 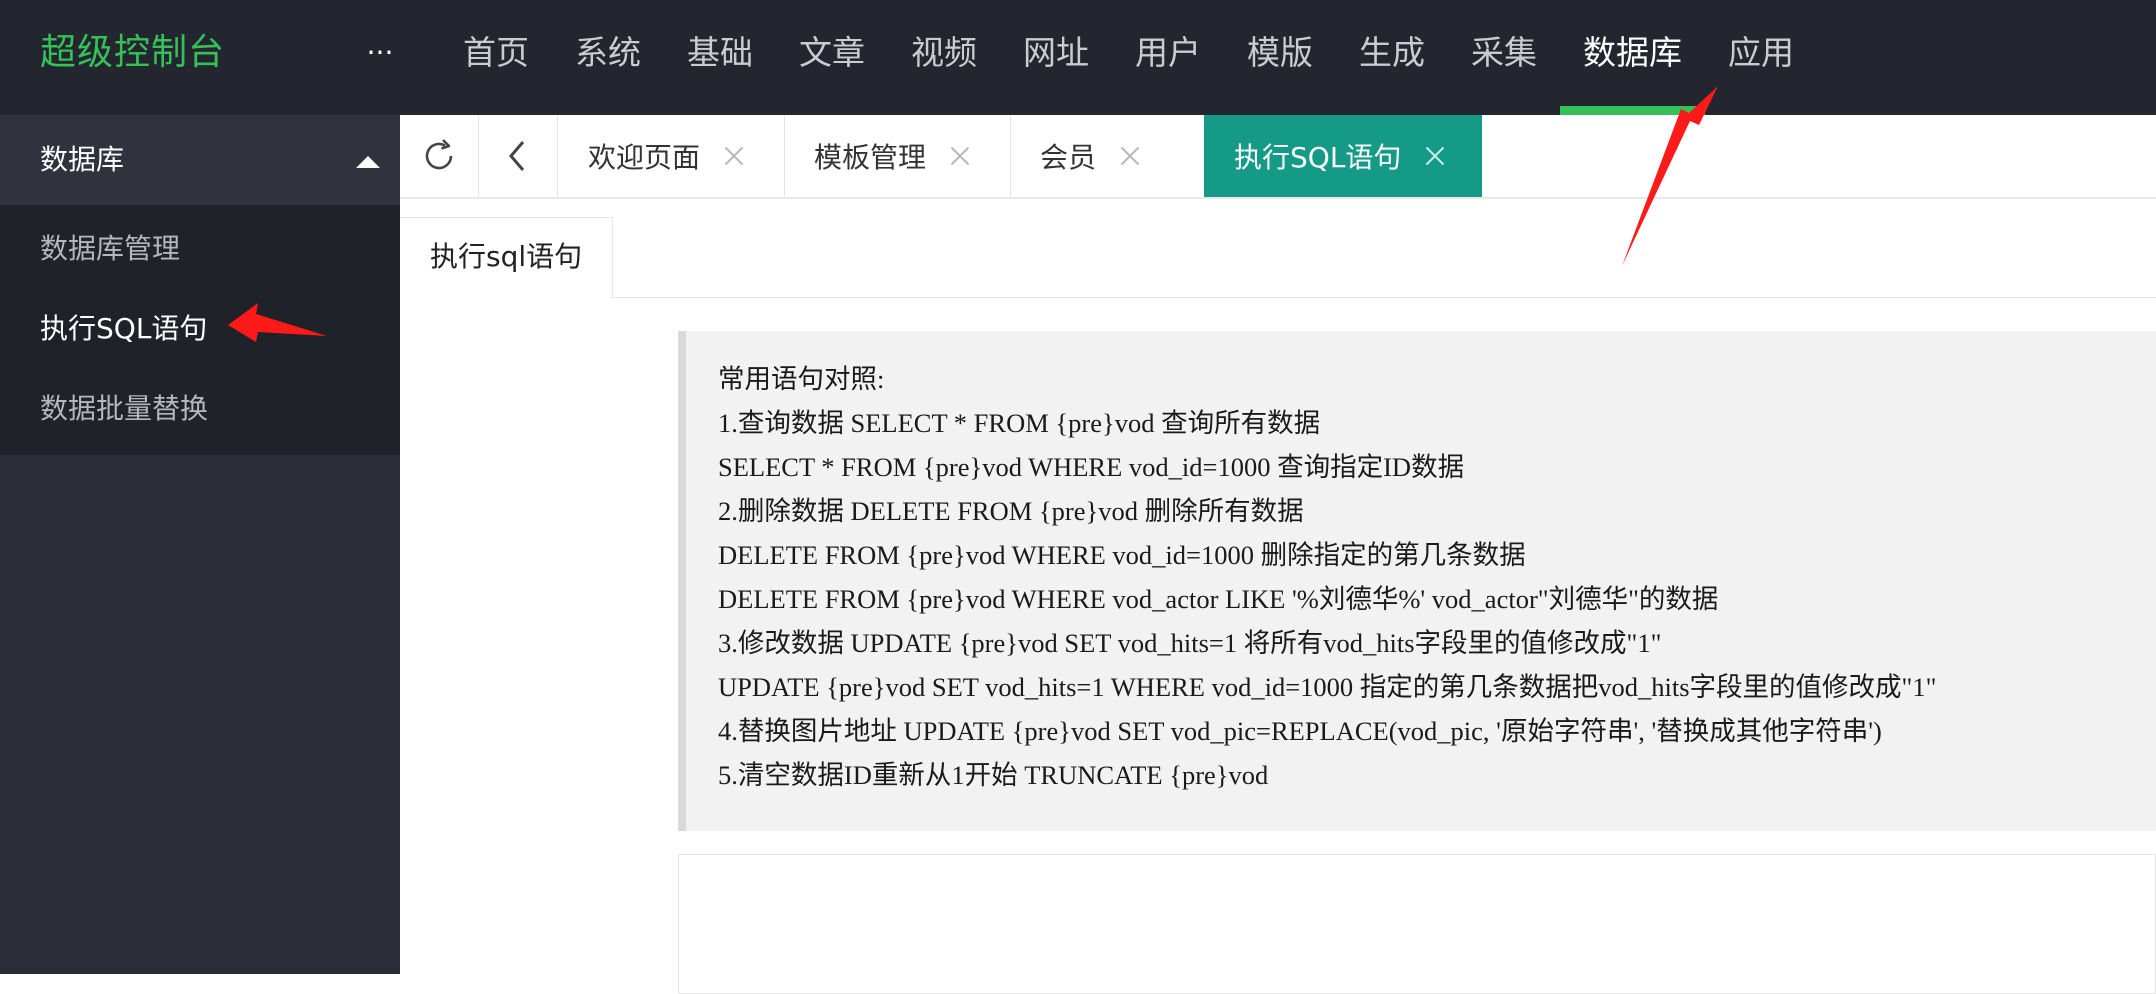 What do you see at coordinates (993, 775) in the screenshot?
I see `reference-line: 5.清空数据ID重新从1开始 TRUNCATE {pre}vod` at bounding box center [993, 775].